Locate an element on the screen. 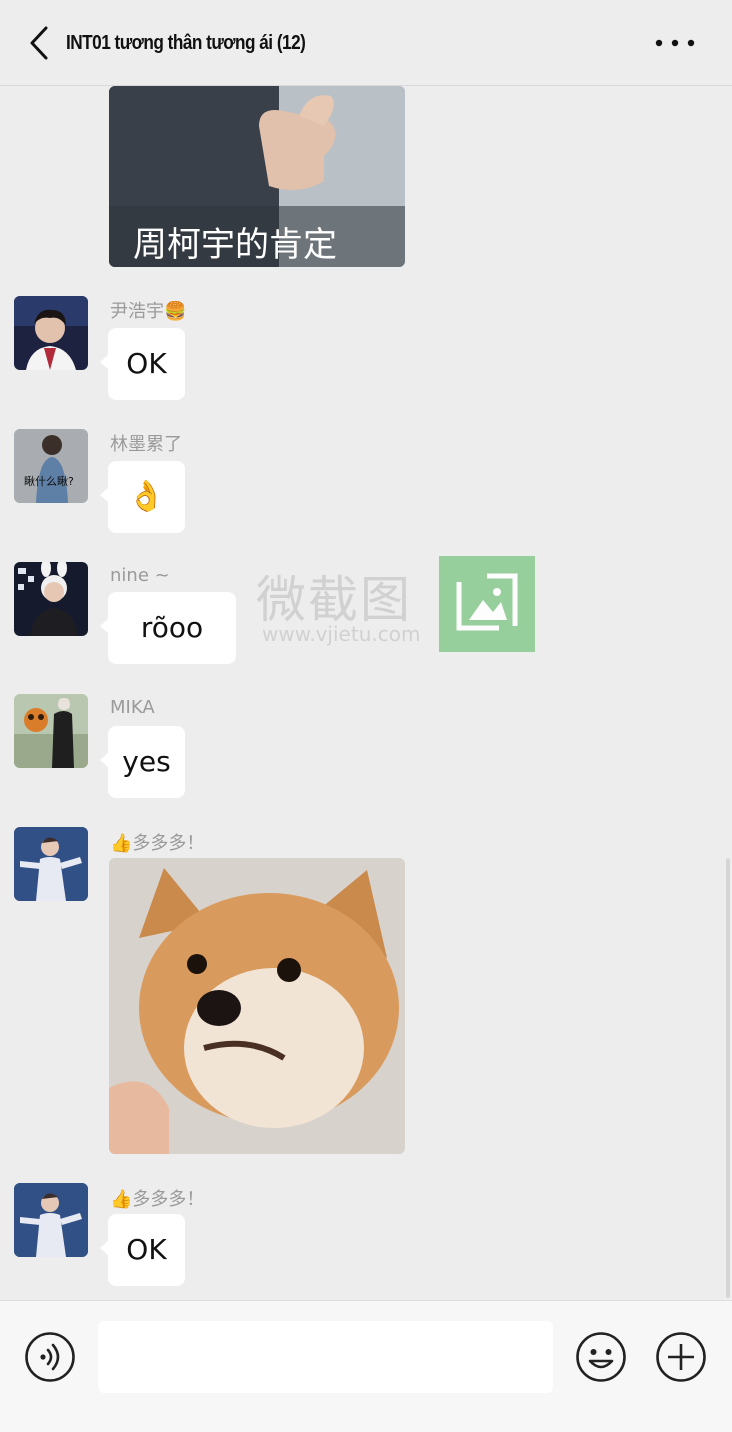 The width and height of the screenshot is (732, 1432). input-bar is located at coordinates (366, 1366).